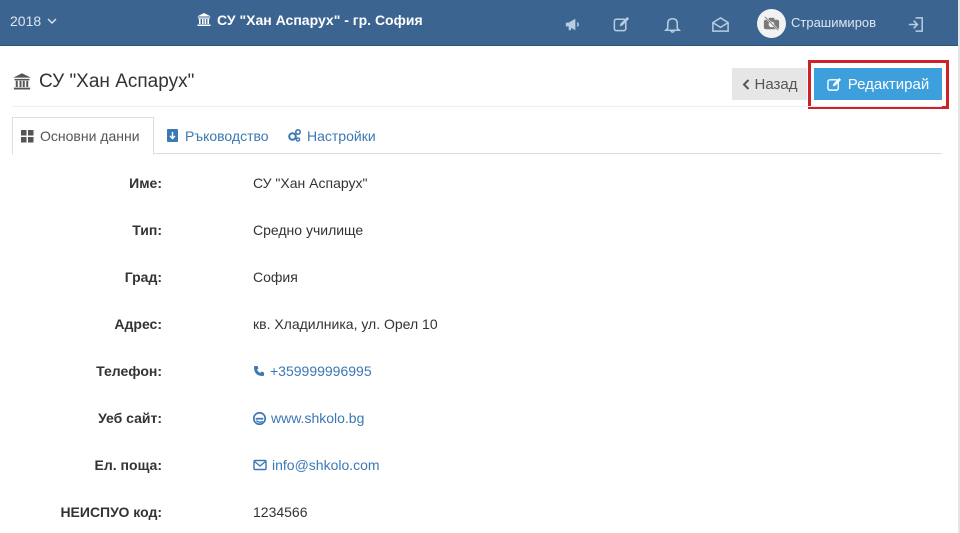 The image size is (960, 533). Describe the element at coordinates (259, 418) in the screenshot. I see `browser-icon` at that location.